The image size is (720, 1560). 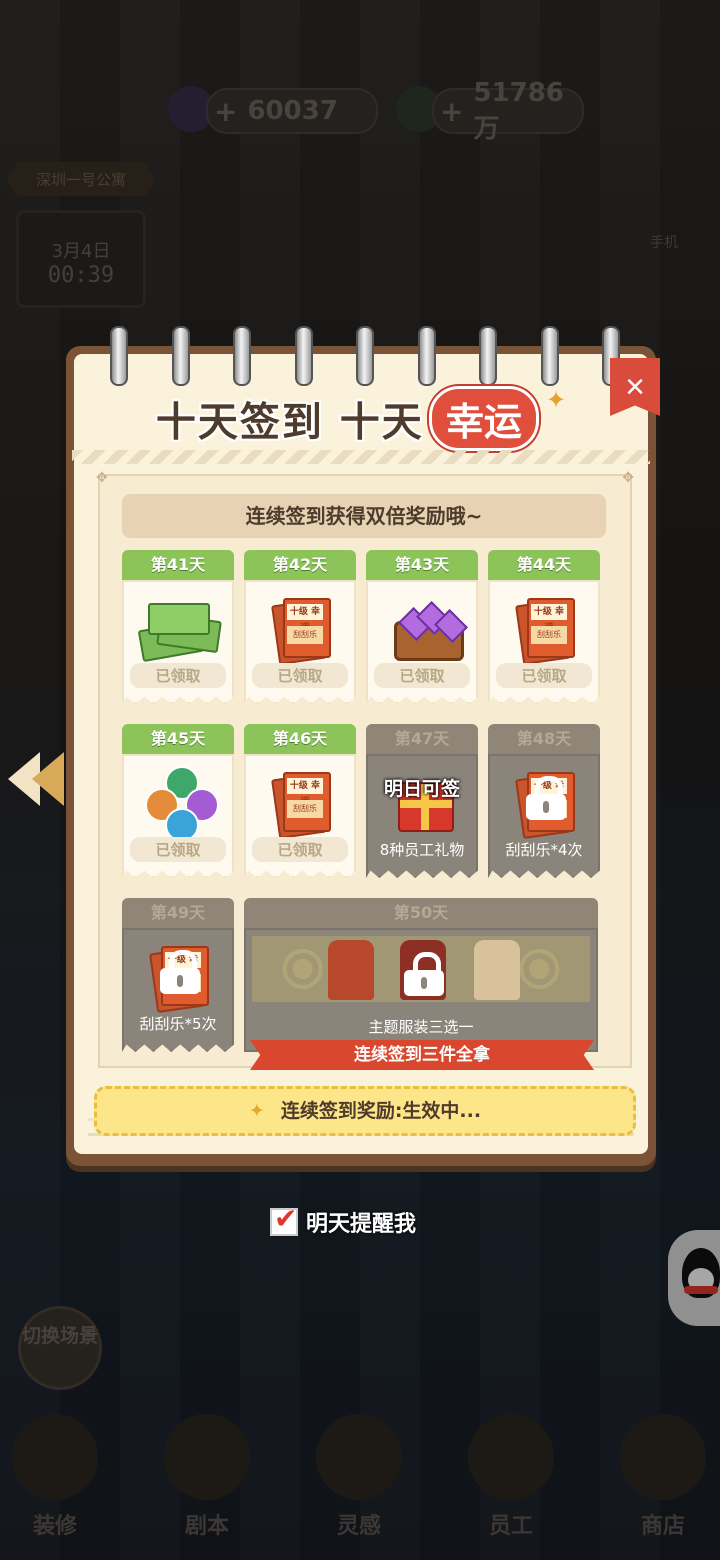 I want to click on day-card-48: 第48天 十级 幸运刮刮乐 刮刮乐*4次, so click(x=544, y=803).